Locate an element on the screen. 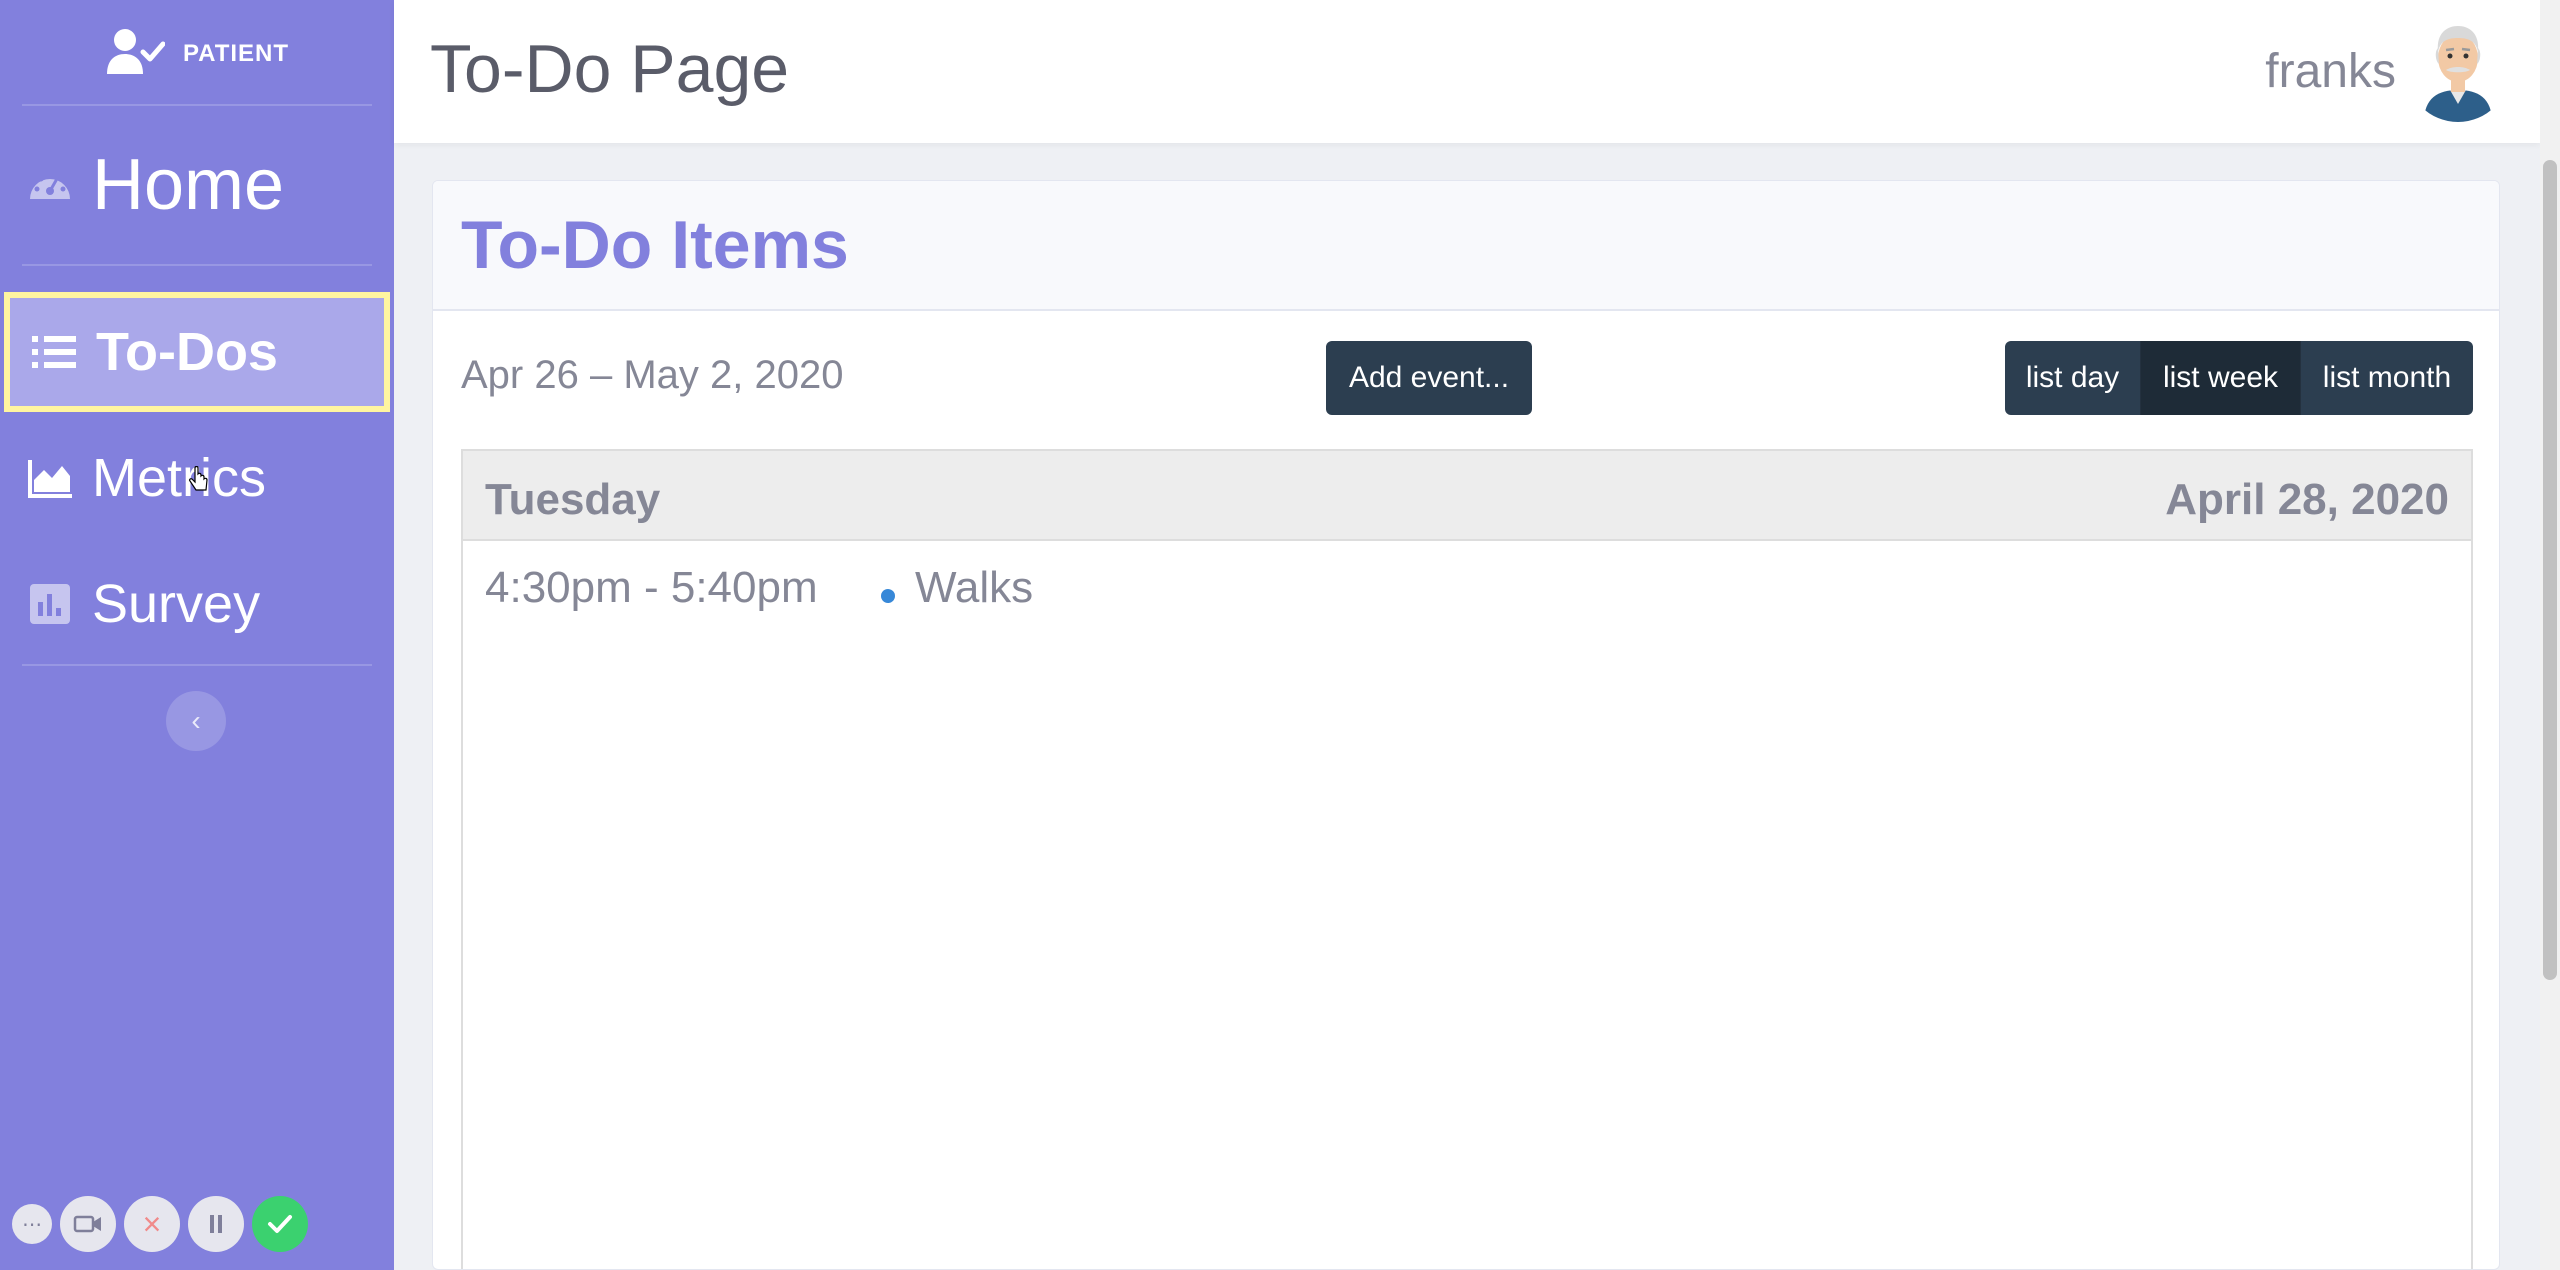 The image size is (2560, 1270). old-man-avatar-icon is located at coordinates (2458, 74).